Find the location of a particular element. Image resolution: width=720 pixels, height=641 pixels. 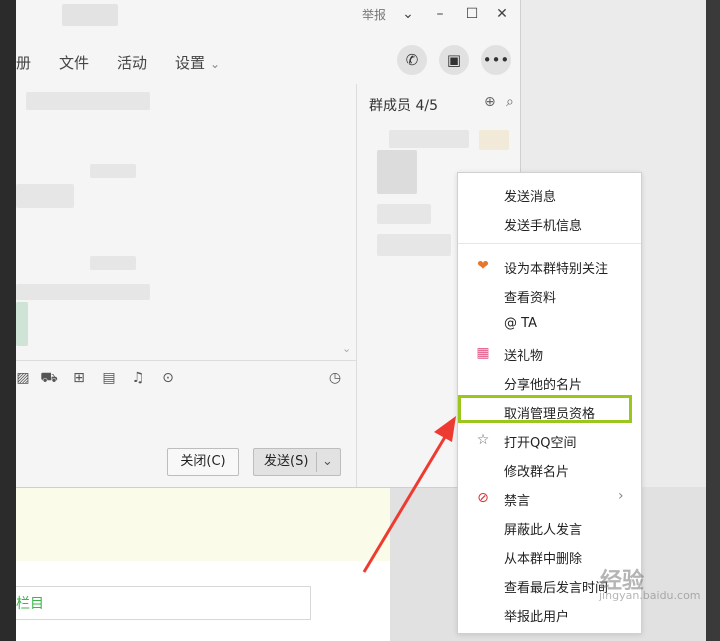

calendar-icon: ▤ is located at coordinates (109, 378).